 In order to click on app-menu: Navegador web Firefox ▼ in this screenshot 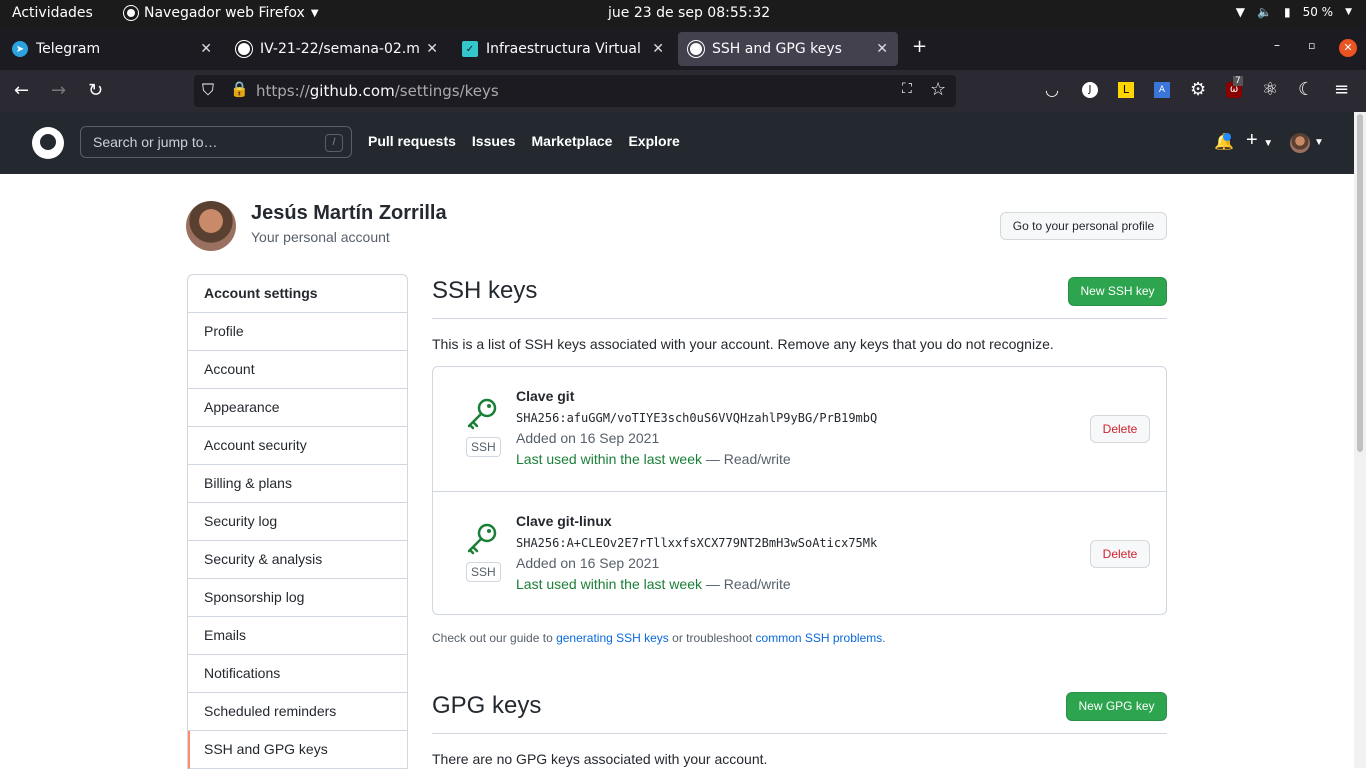, I will do `click(221, 13)`.